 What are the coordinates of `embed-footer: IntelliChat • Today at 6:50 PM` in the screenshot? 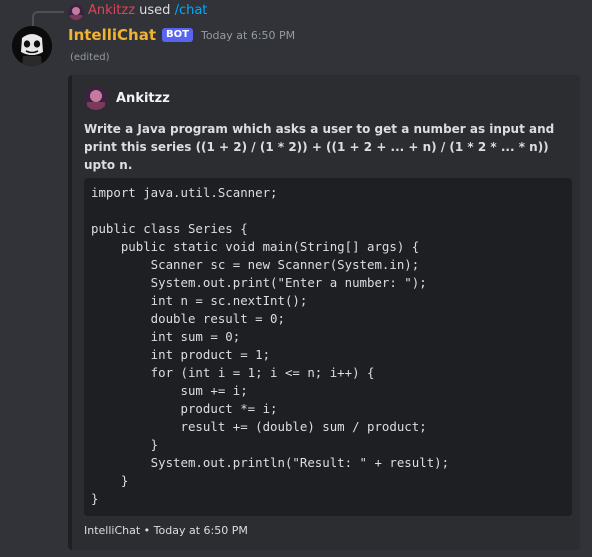 It's located at (166, 530).